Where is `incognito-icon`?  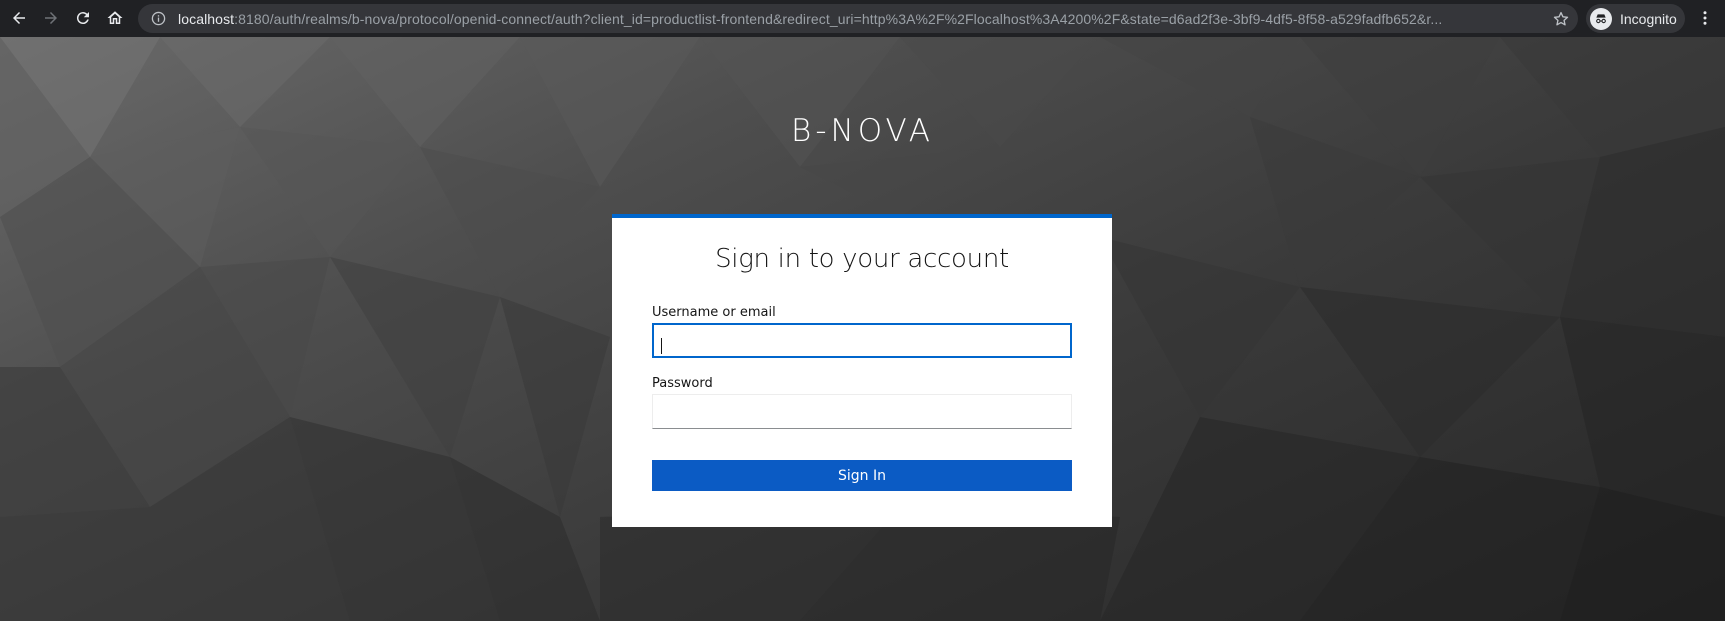
incognito-icon is located at coordinates (1601, 18).